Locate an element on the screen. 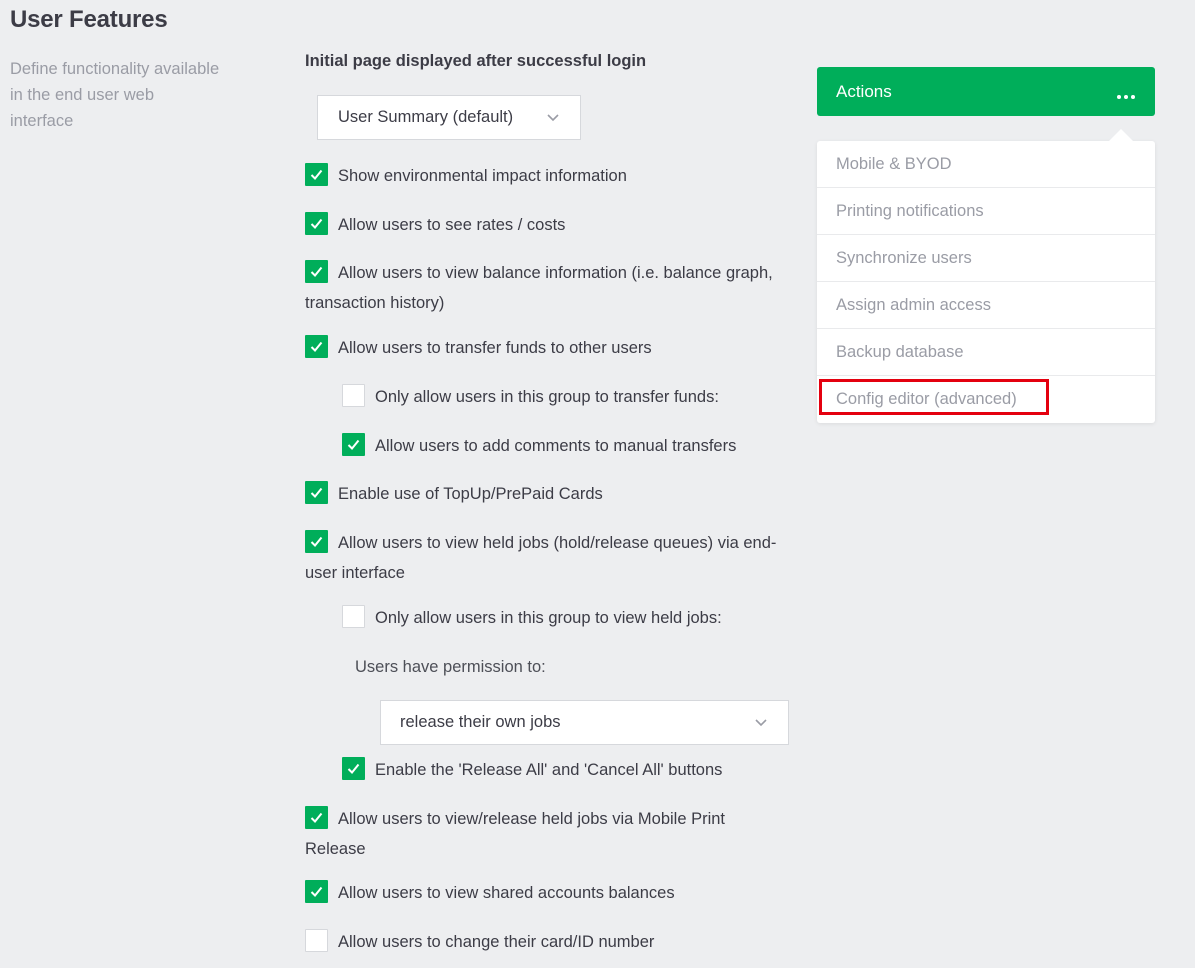 This screenshot has width=1195, height=968. option-topup-cards: Enable use of TopUp/PrePaid Cards is located at coordinates (454, 494).